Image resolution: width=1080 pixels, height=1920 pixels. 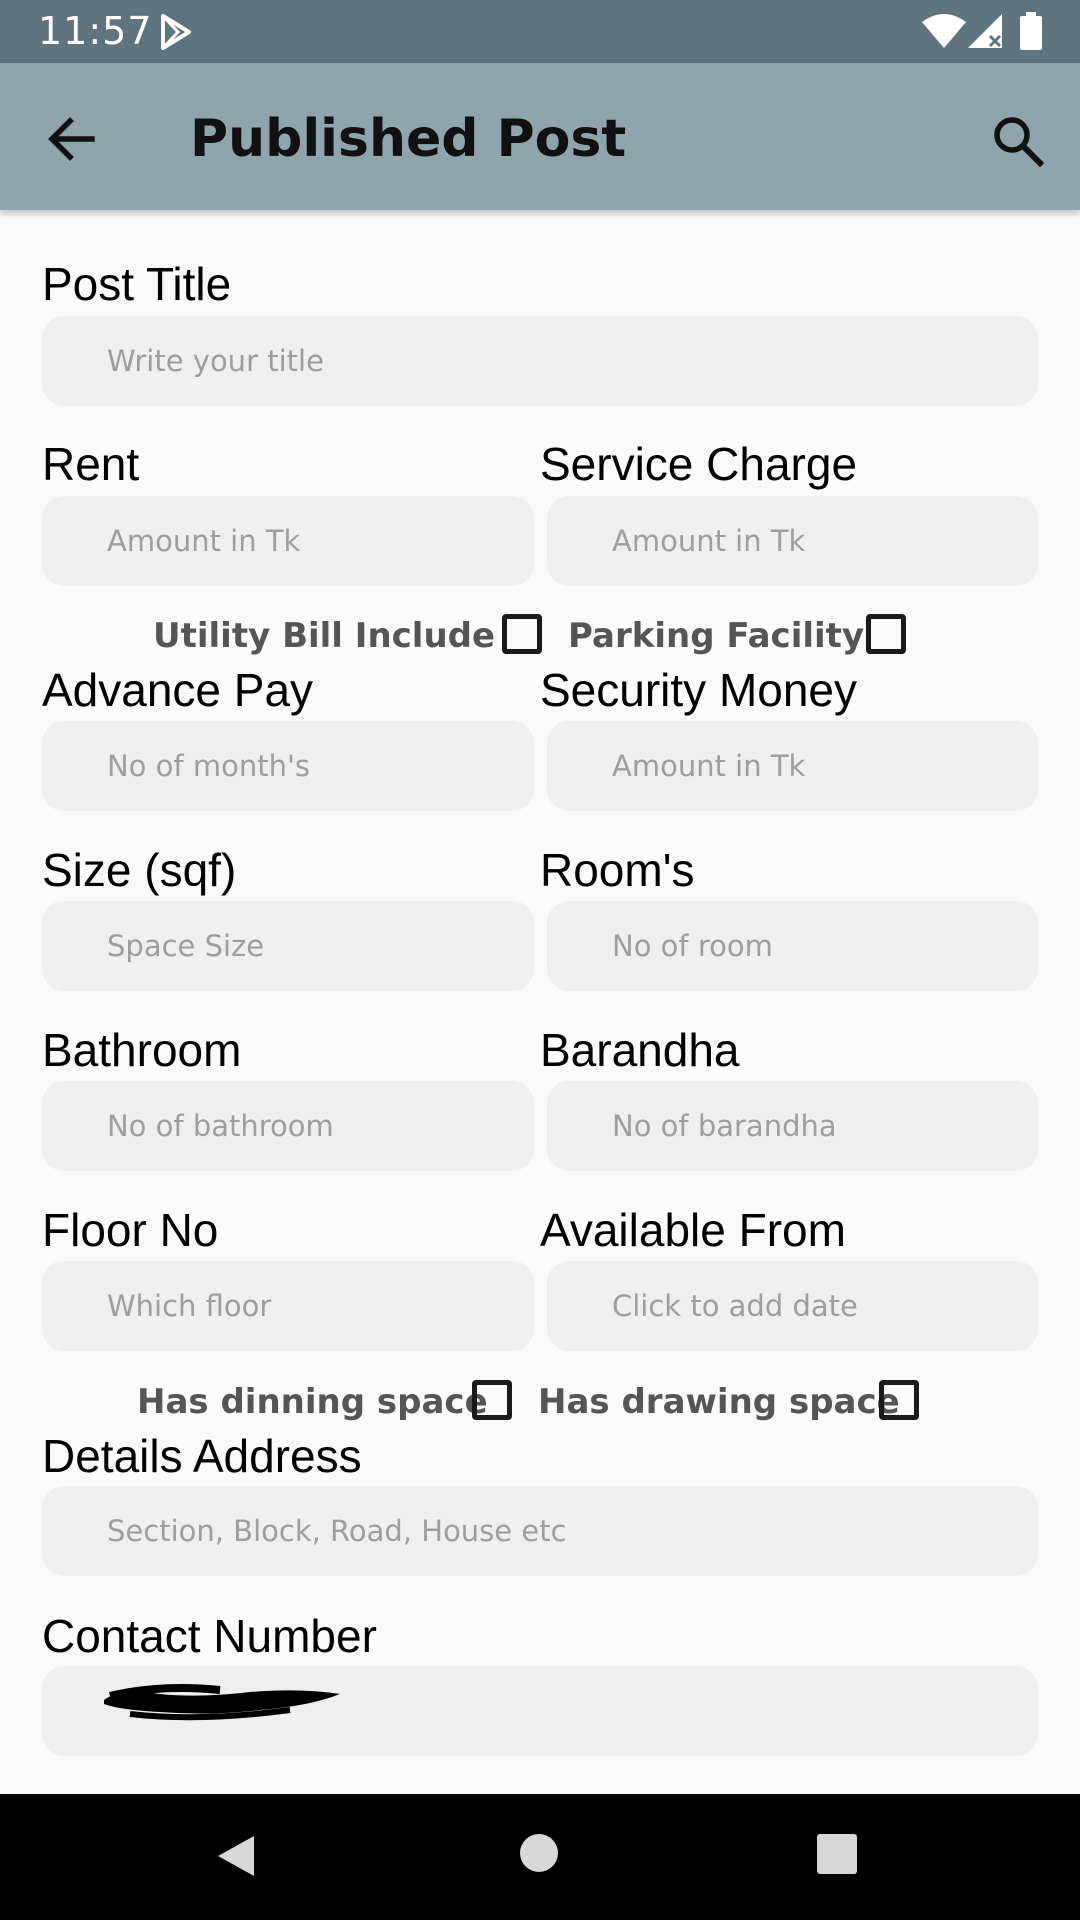 I want to click on available-from-placeholder: Click to add date, so click(x=735, y=1306).